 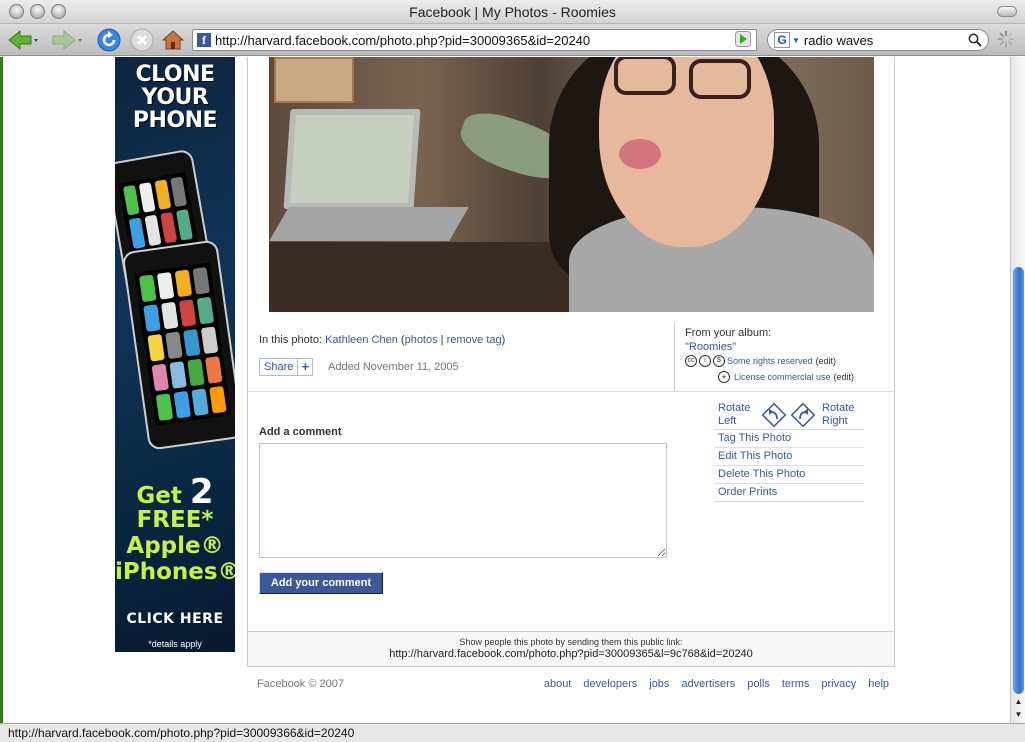 I want to click on share-label: Share, so click(x=279, y=367).